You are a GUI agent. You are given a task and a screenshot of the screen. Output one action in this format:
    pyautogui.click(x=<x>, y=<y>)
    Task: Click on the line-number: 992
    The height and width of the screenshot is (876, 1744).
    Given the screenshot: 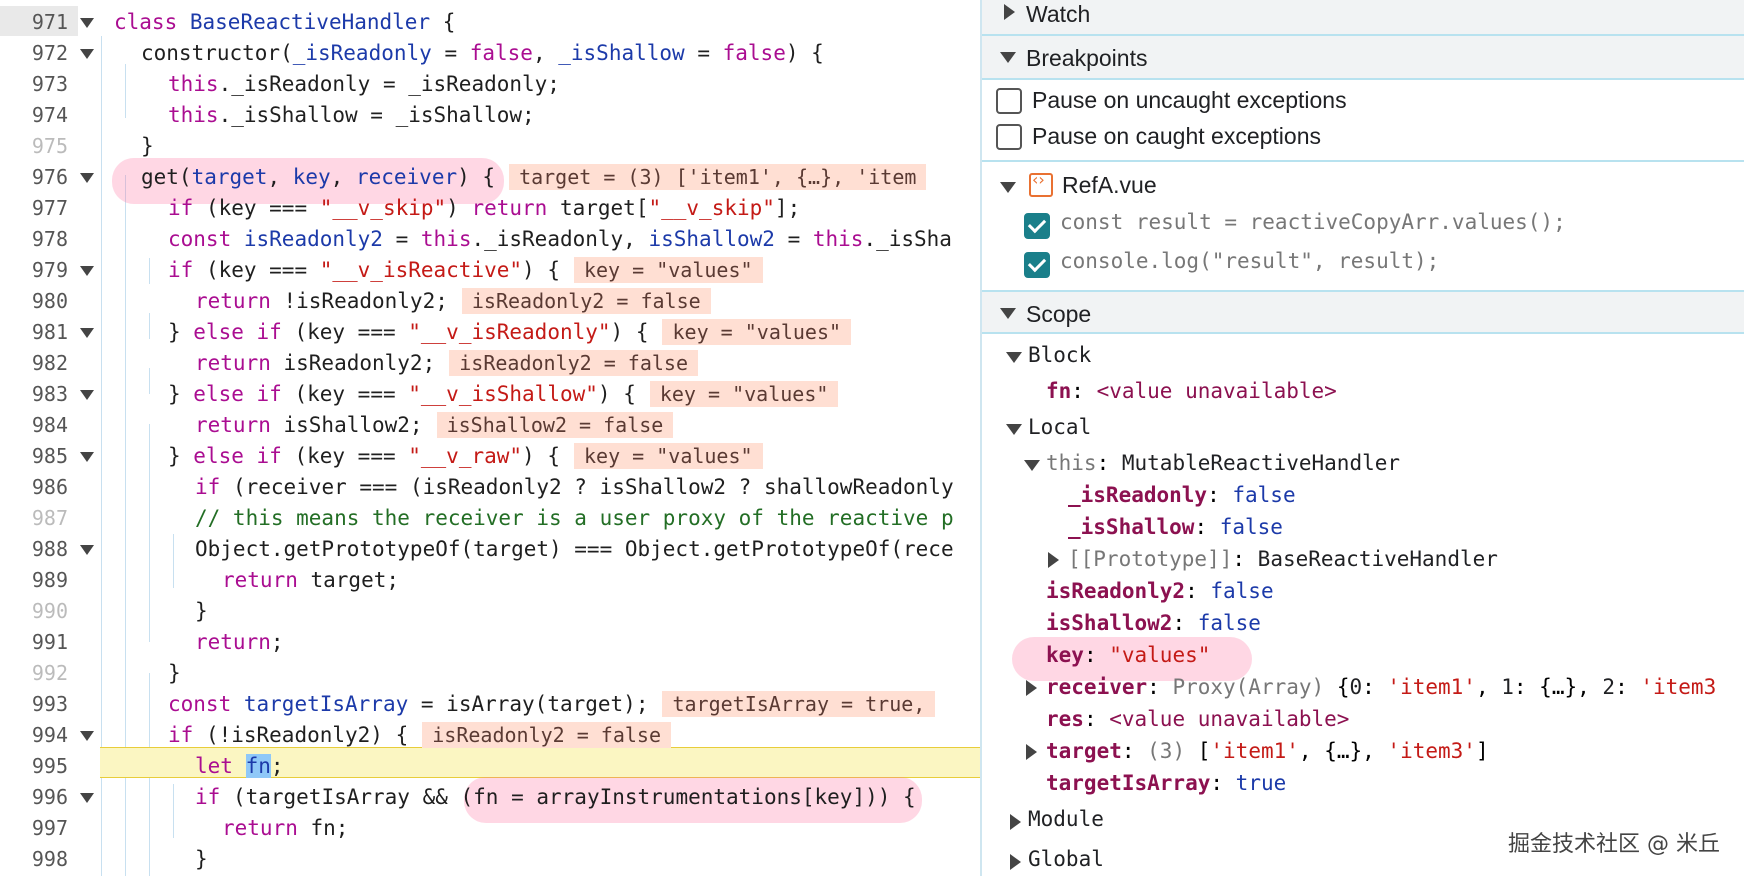 What is the action you would take?
    pyautogui.click(x=34, y=673)
    